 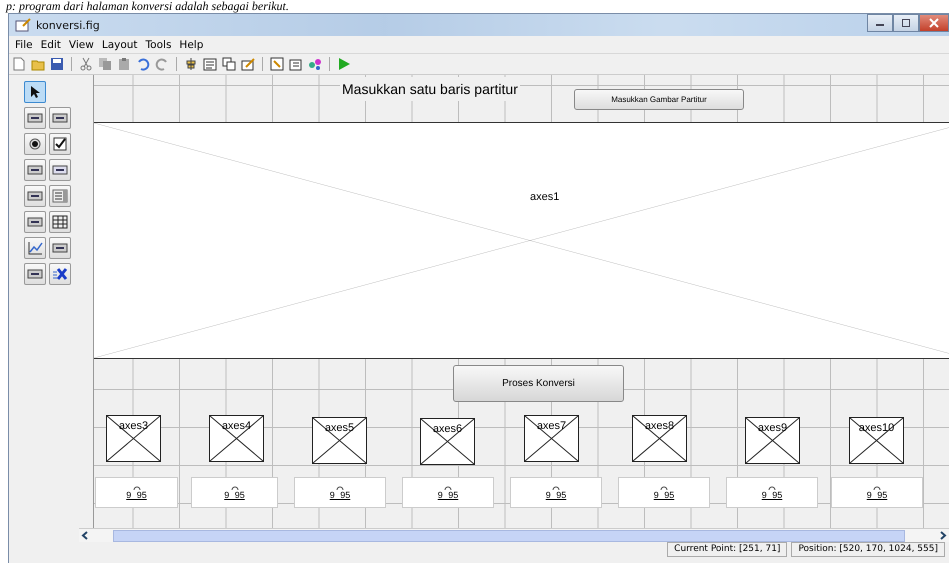 What do you see at coordinates (191, 64) in the screenshot?
I see `align-icon` at bounding box center [191, 64].